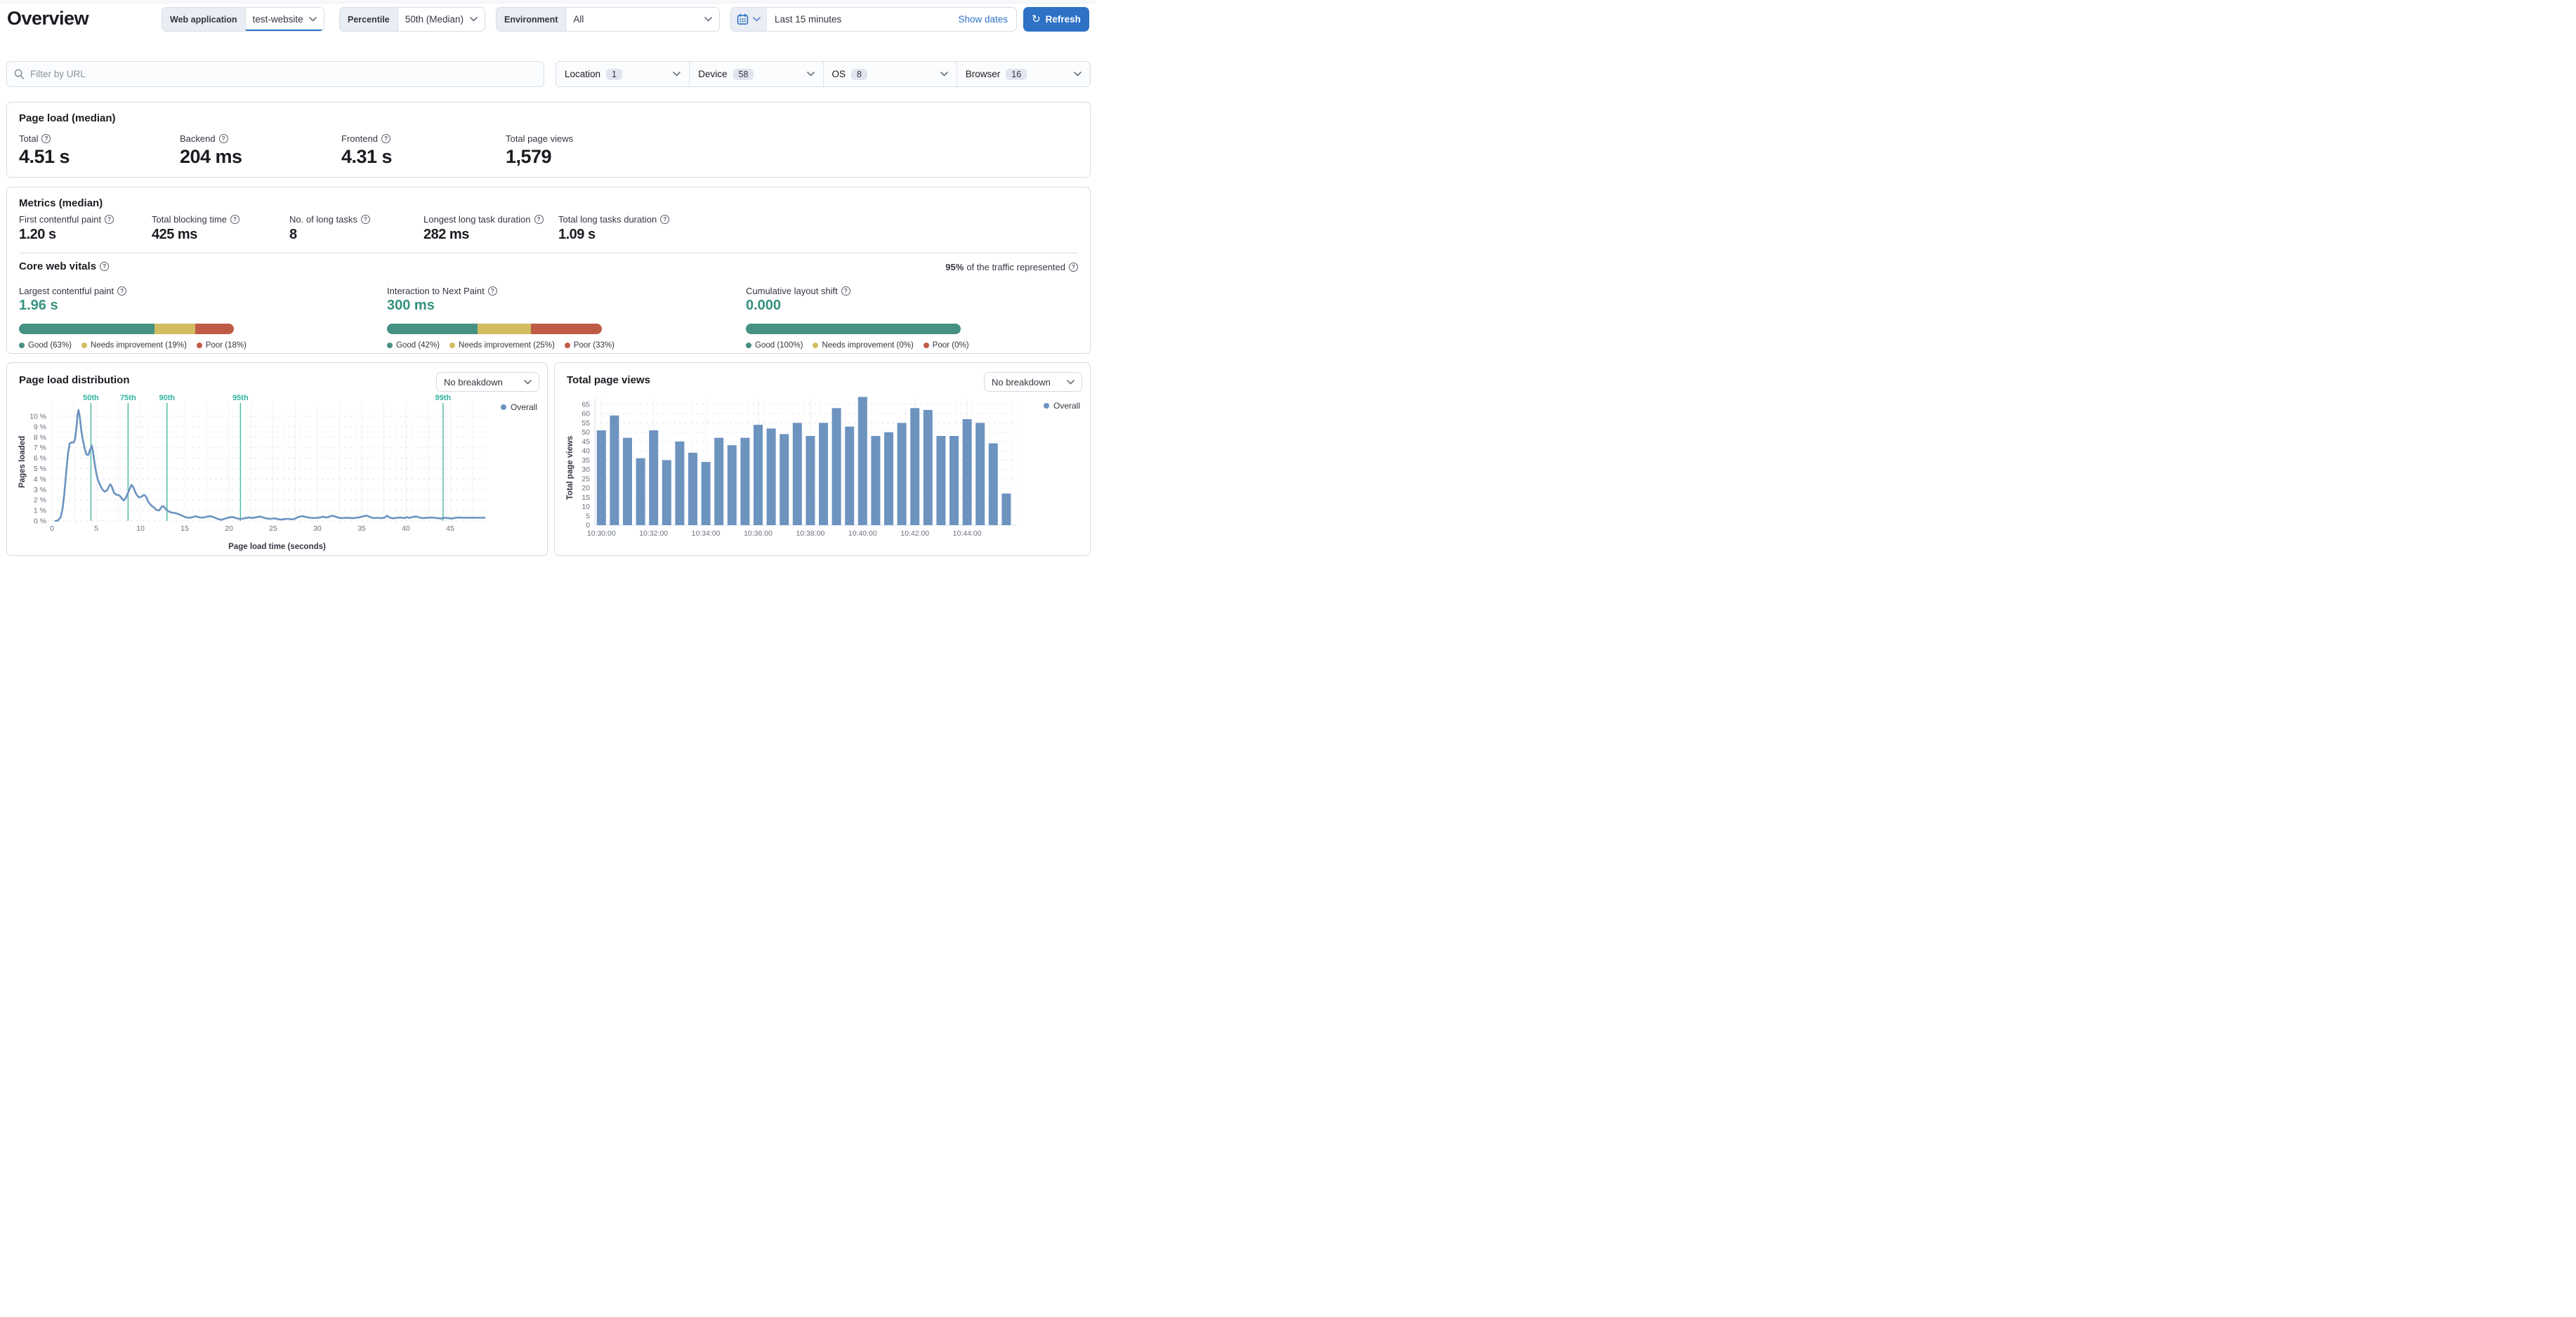 The image size is (2576, 1317). Describe the element at coordinates (211, 150) in the screenshot. I see `stat-backend: Backend? 204 ms` at that location.